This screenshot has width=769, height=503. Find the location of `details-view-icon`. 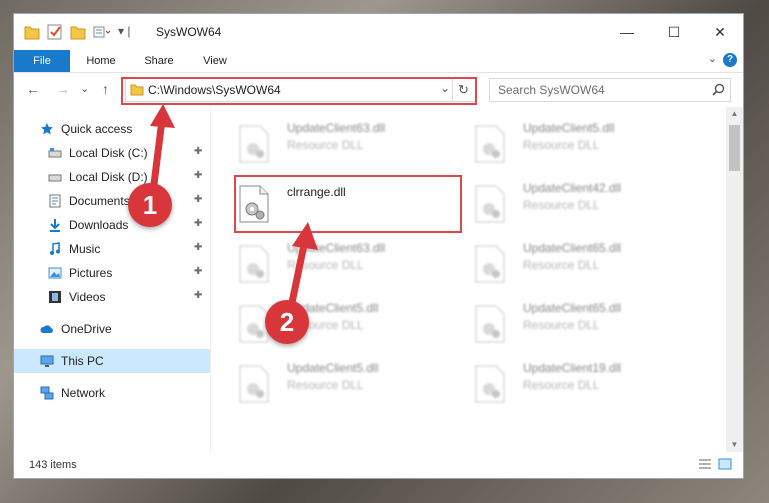

details-view-icon is located at coordinates (705, 464).